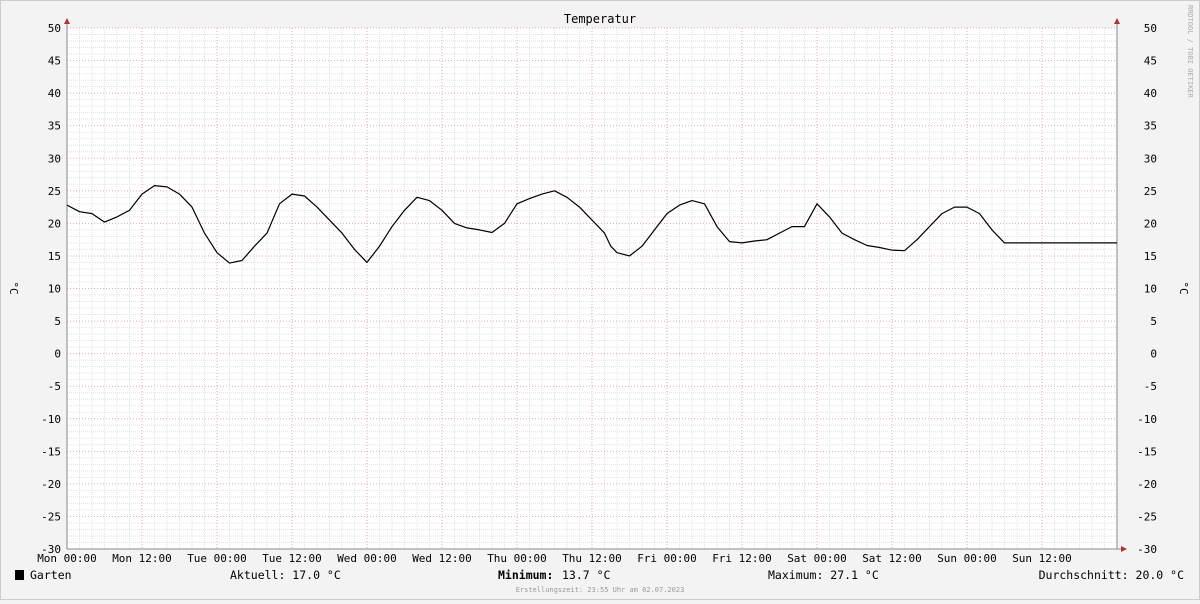  What do you see at coordinates (51, 484) in the screenshot?
I see `y-tick-label-left: -20` at bounding box center [51, 484].